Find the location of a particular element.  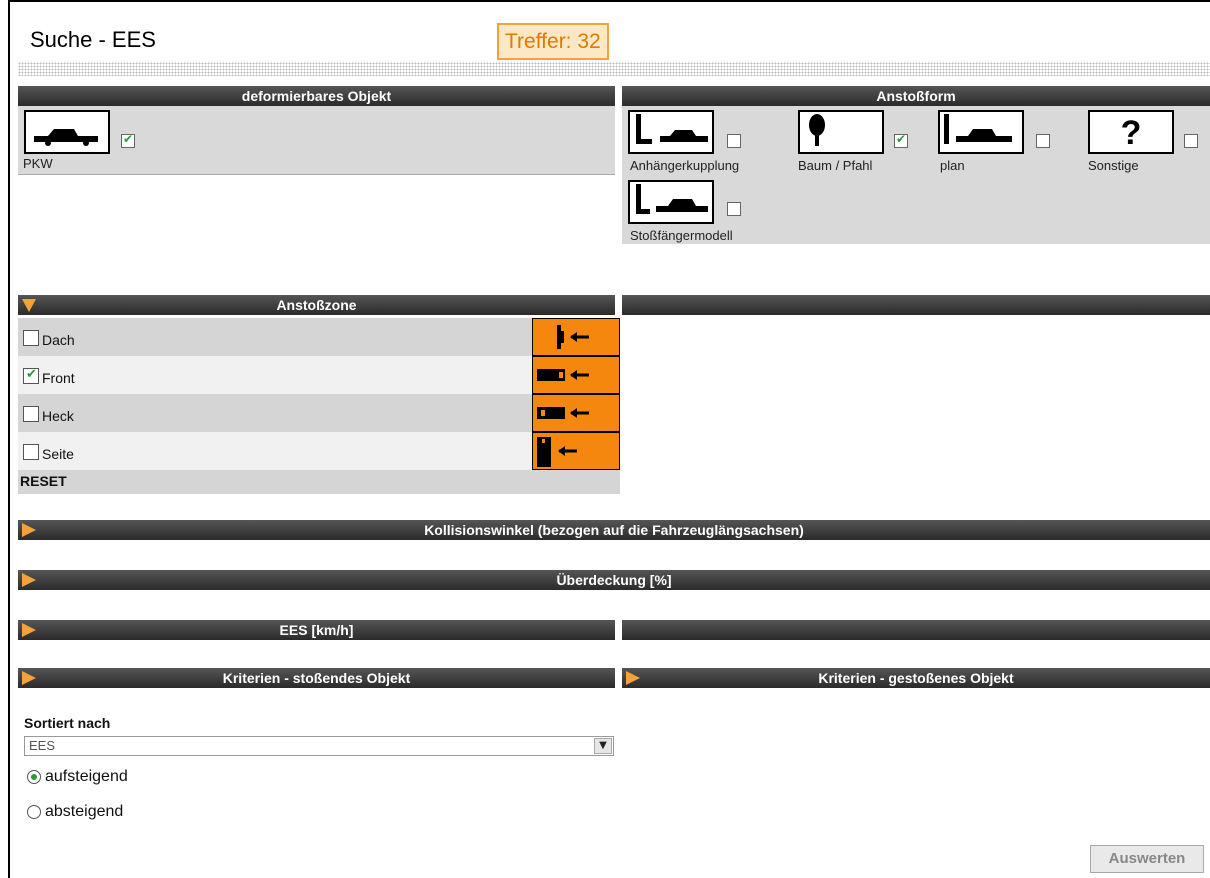

plan-checkbox is located at coordinates (1043, 141).